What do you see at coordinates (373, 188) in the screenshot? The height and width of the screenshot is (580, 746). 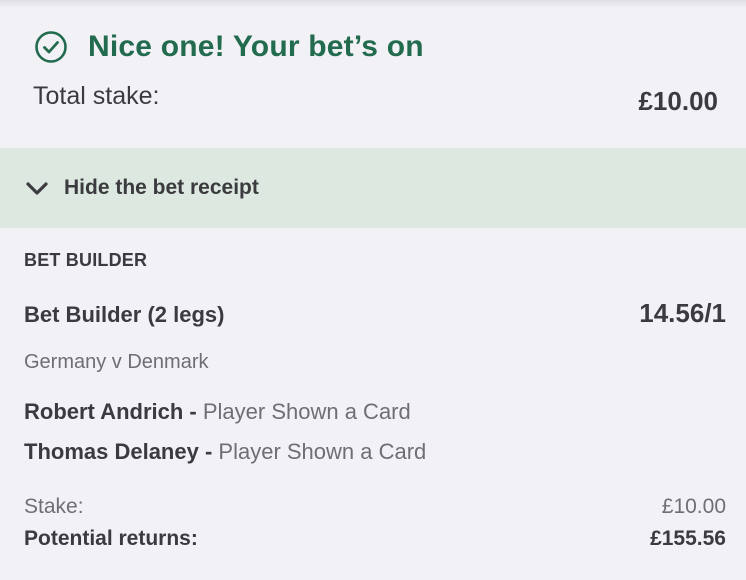 I see `hide-receipt-toggle: Hide the bet receipt` at bounding box center [373, 188].